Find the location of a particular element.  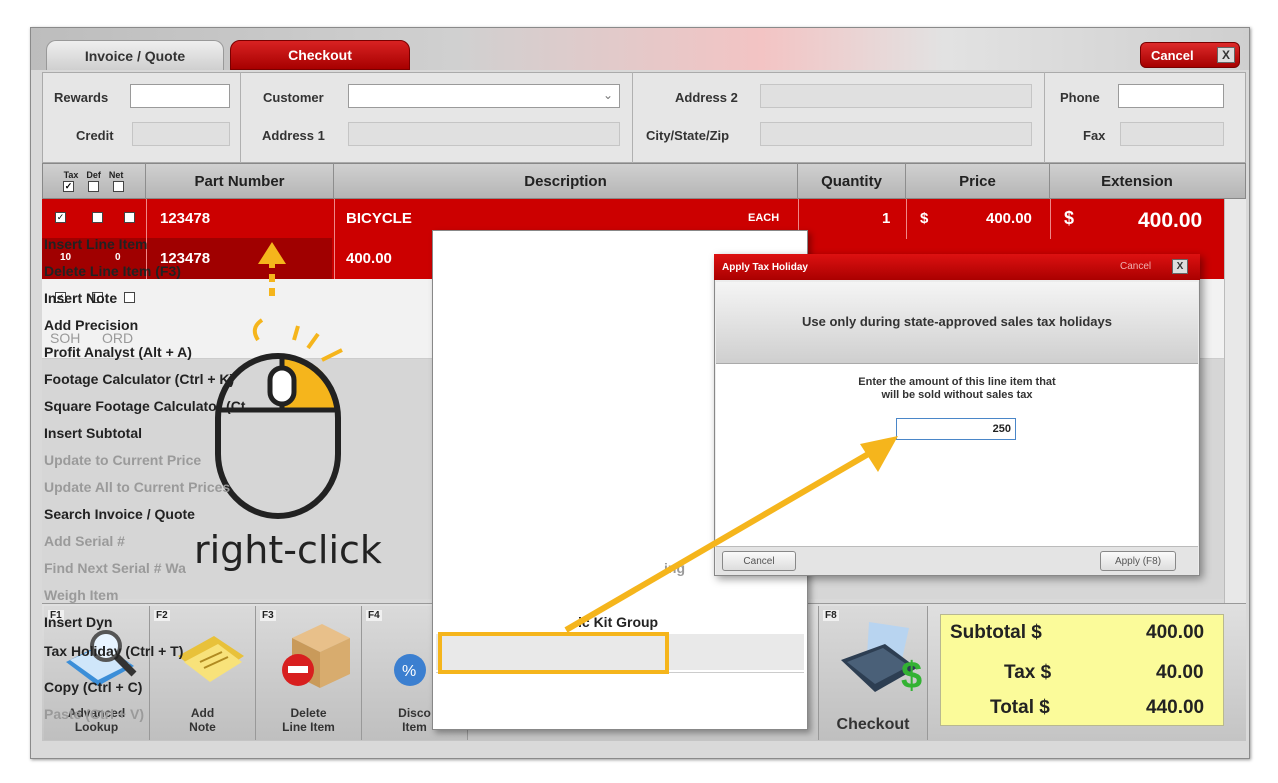

menu-item-profit-analyst: Profit Analyst (Alt + A) is located at coordinates (118, 352).